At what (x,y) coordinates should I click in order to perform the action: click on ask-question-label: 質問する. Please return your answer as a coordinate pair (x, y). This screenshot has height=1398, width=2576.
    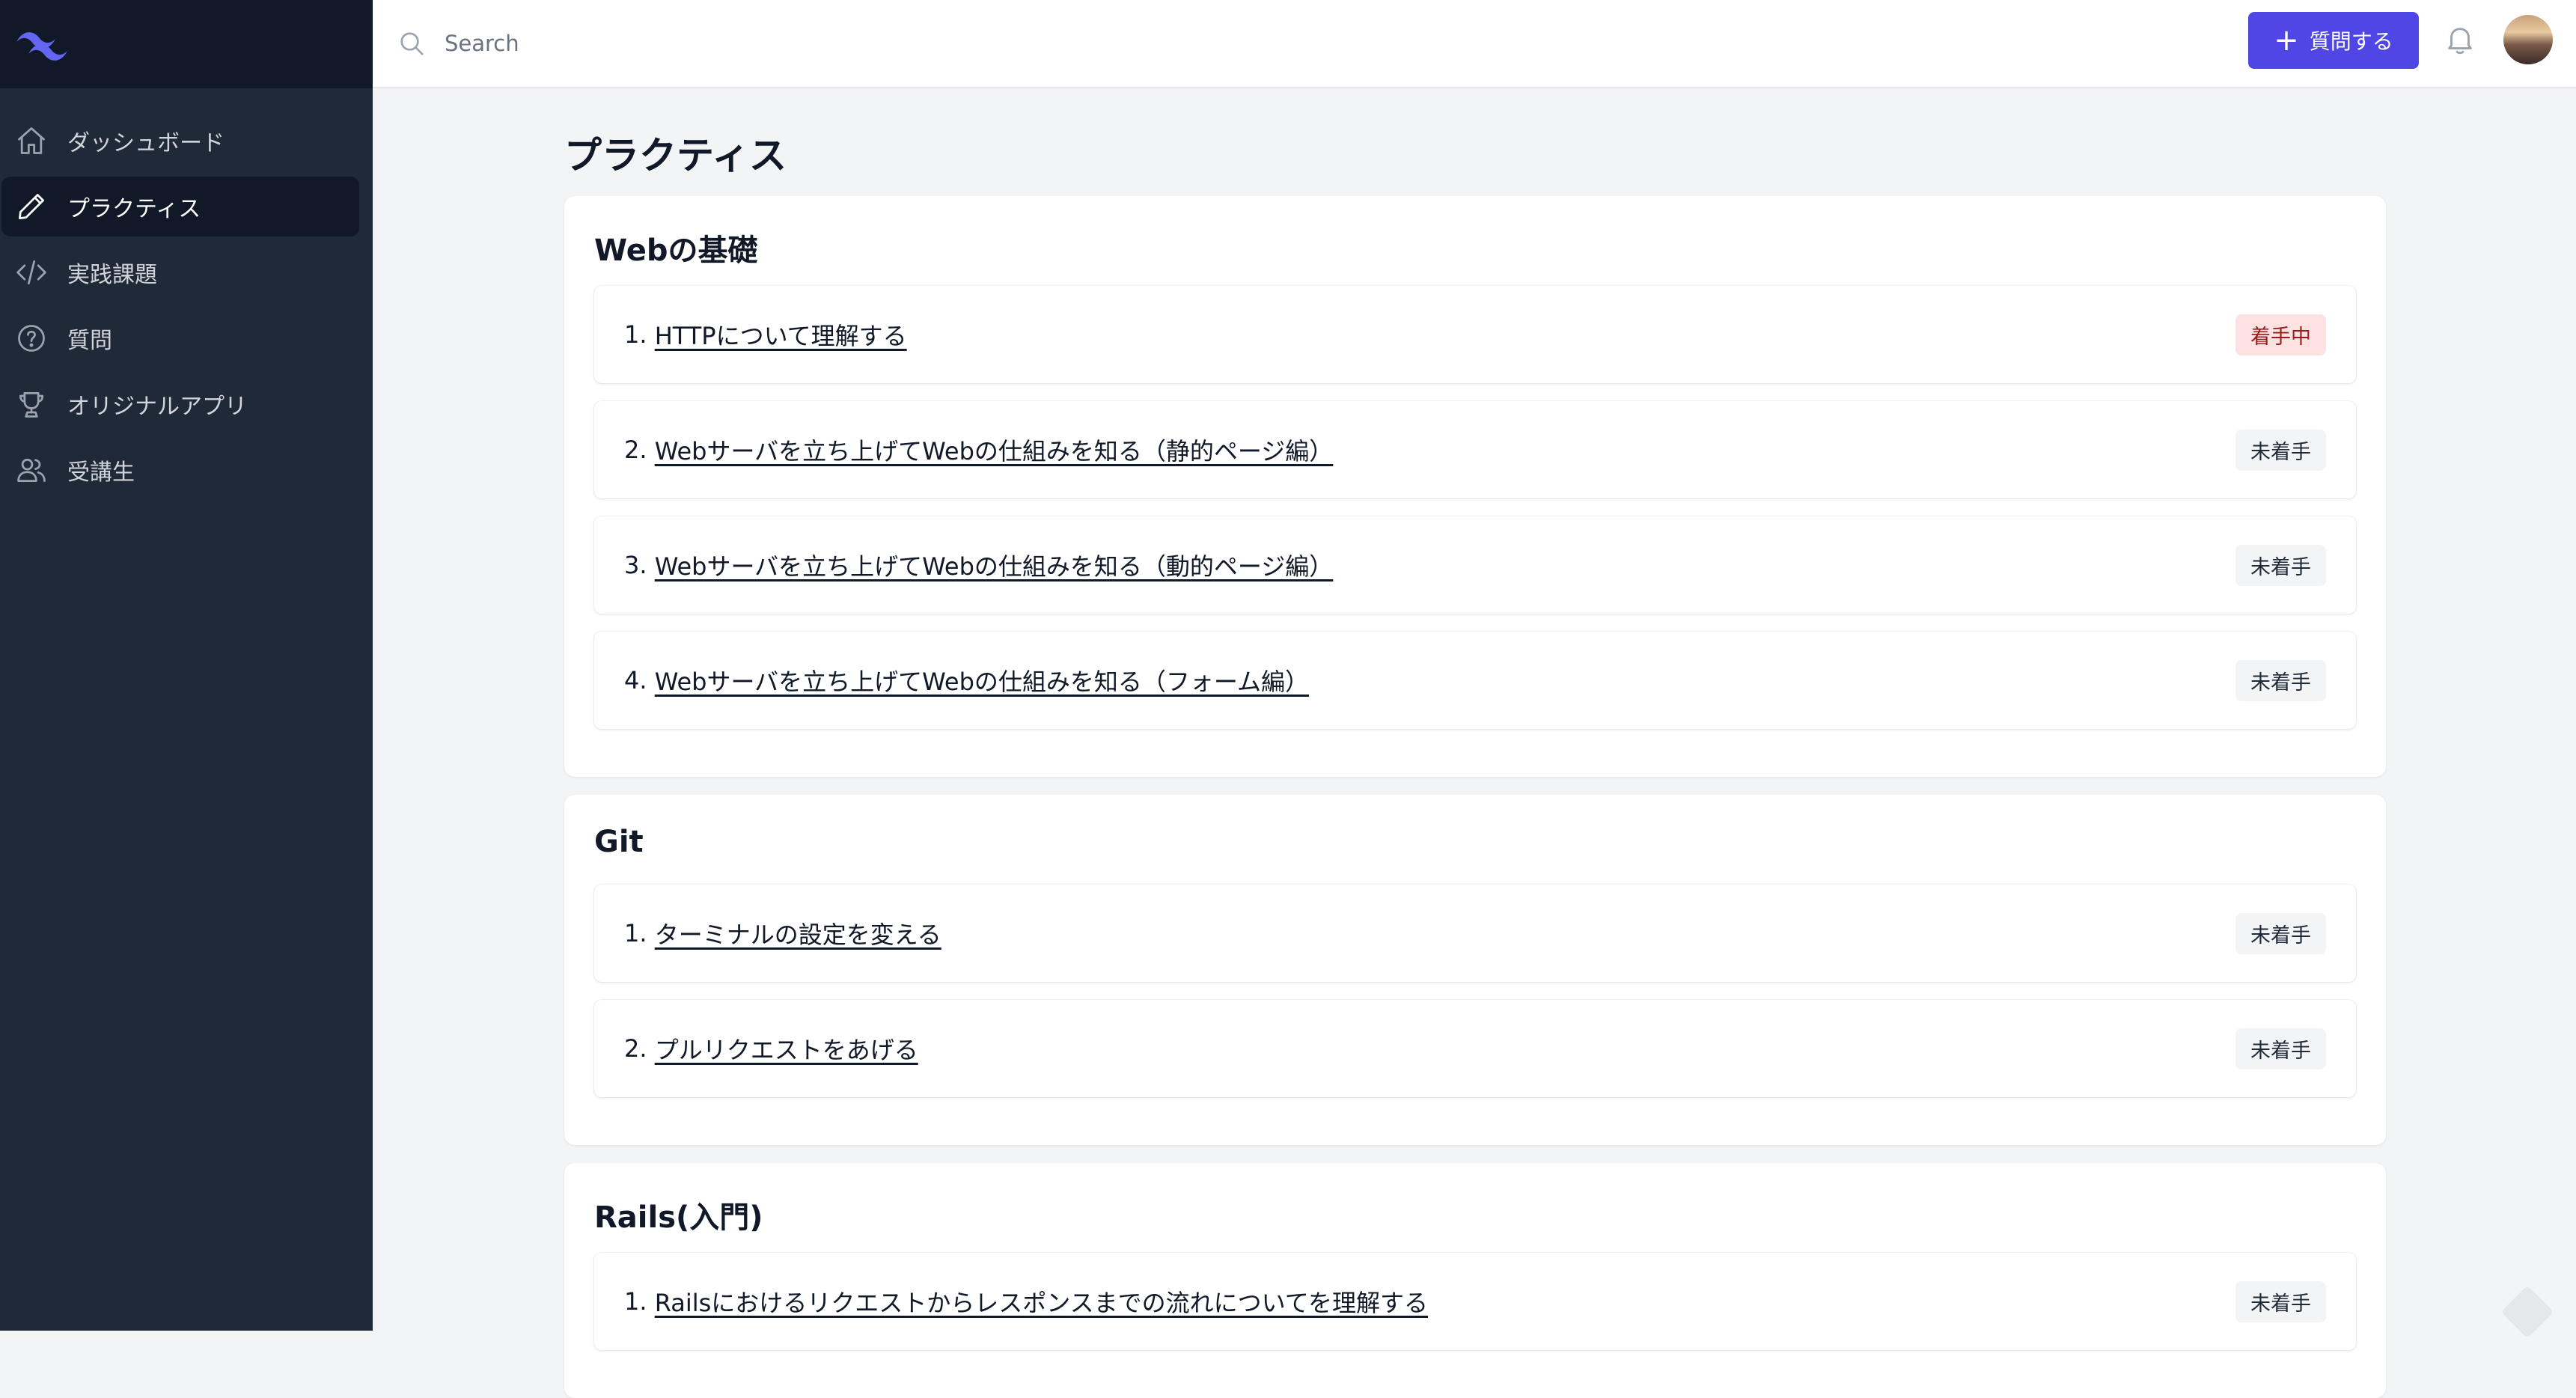
    Looking at the image, I should click on (2351, 41).